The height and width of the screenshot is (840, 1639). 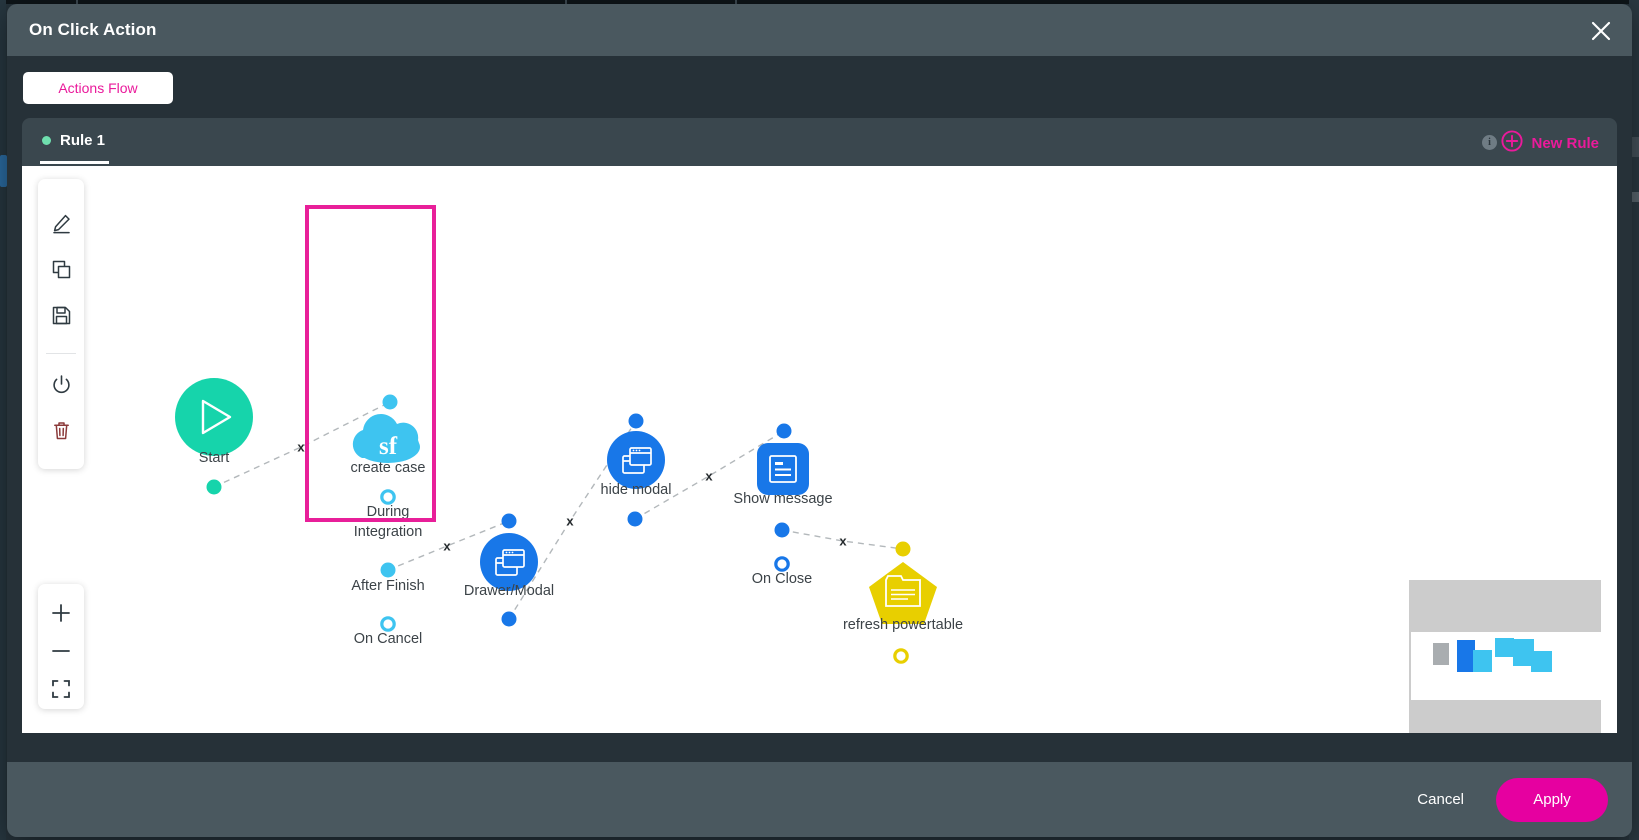 I want to click on add-new-rule-label: New Rule, so click(x=1565, y=143).